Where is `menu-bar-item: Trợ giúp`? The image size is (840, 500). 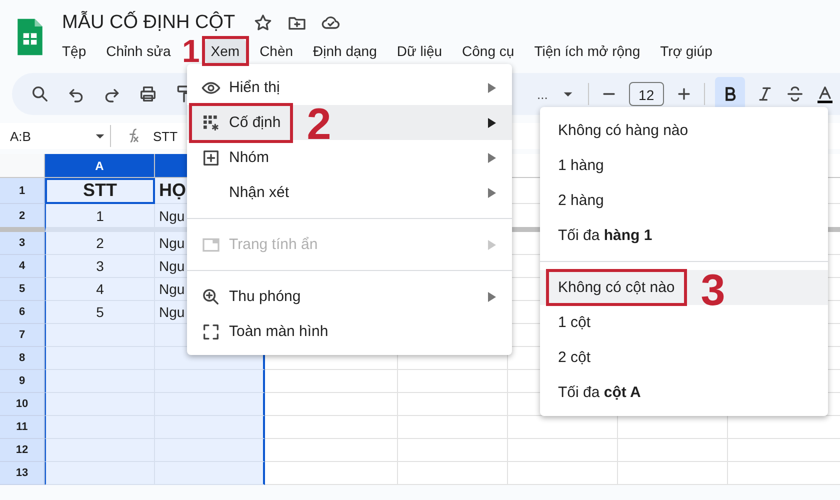 menu-bar-item: Trợ giúp is located at coordinates (686, 51).